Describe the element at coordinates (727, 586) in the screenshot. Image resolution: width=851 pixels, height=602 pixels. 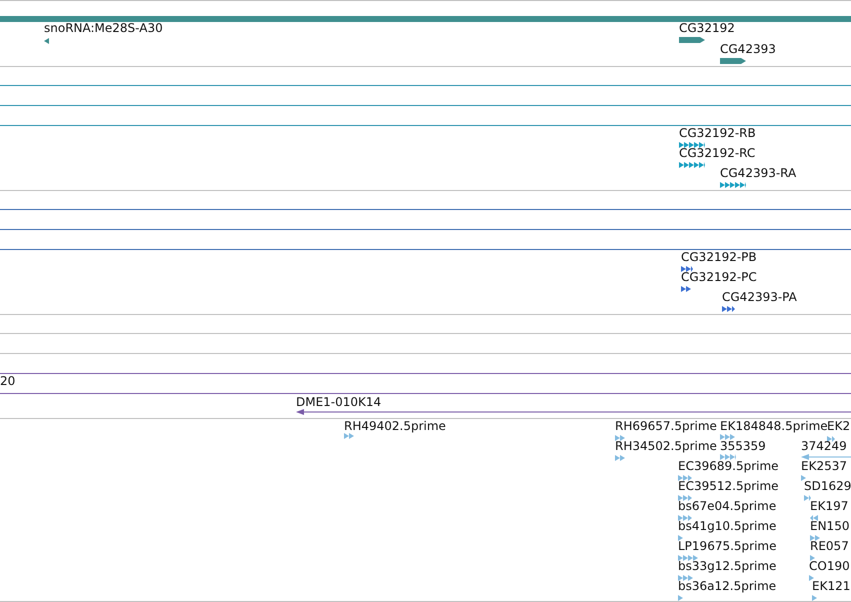
I see `feature-label: bs36a12.5prime` at that location.